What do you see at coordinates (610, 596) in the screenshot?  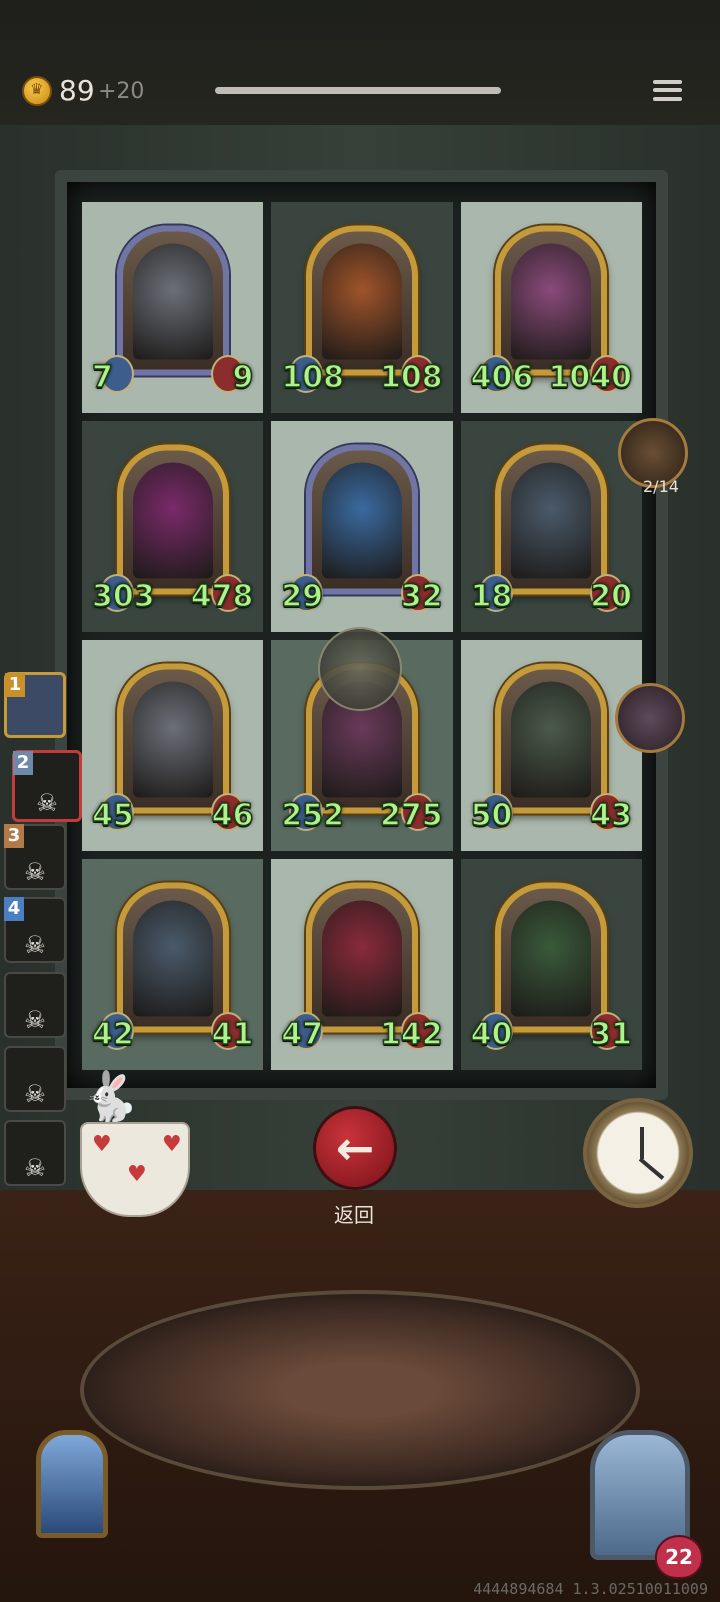 I see `unit-health: 20` at bounding box center [610, 596].